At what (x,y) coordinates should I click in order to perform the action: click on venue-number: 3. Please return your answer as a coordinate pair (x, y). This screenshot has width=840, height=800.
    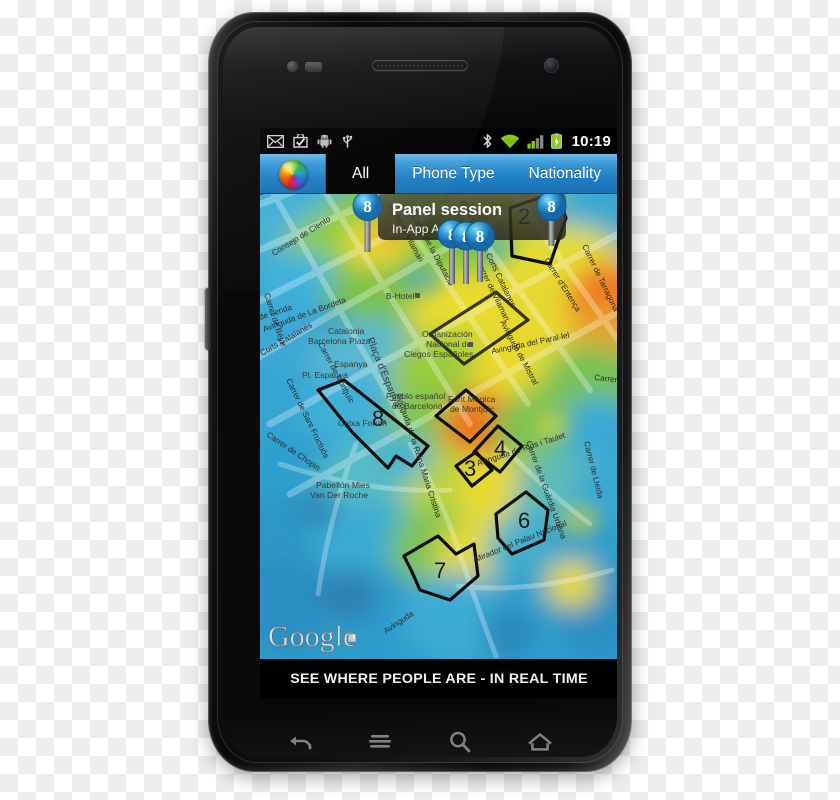
    Looking at the image, I should click on (470, 468).